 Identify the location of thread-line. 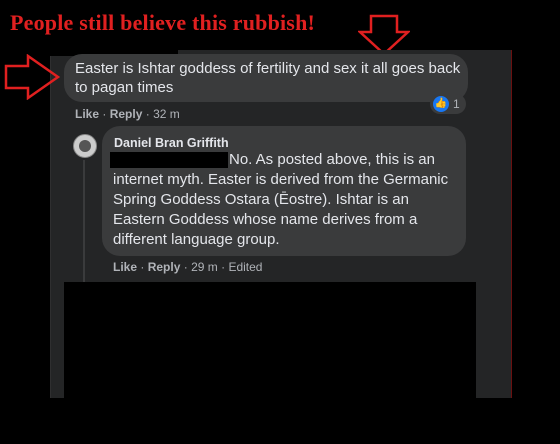
(84, 222).